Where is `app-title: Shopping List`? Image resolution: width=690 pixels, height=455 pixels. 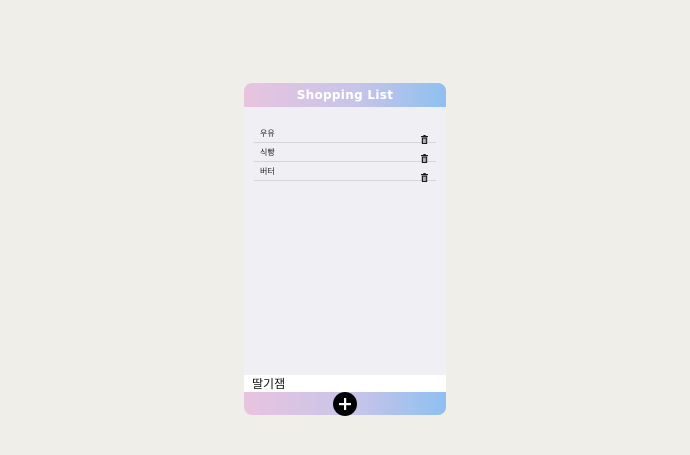
app-title: Shopping List is located at coordinates (345, 95).